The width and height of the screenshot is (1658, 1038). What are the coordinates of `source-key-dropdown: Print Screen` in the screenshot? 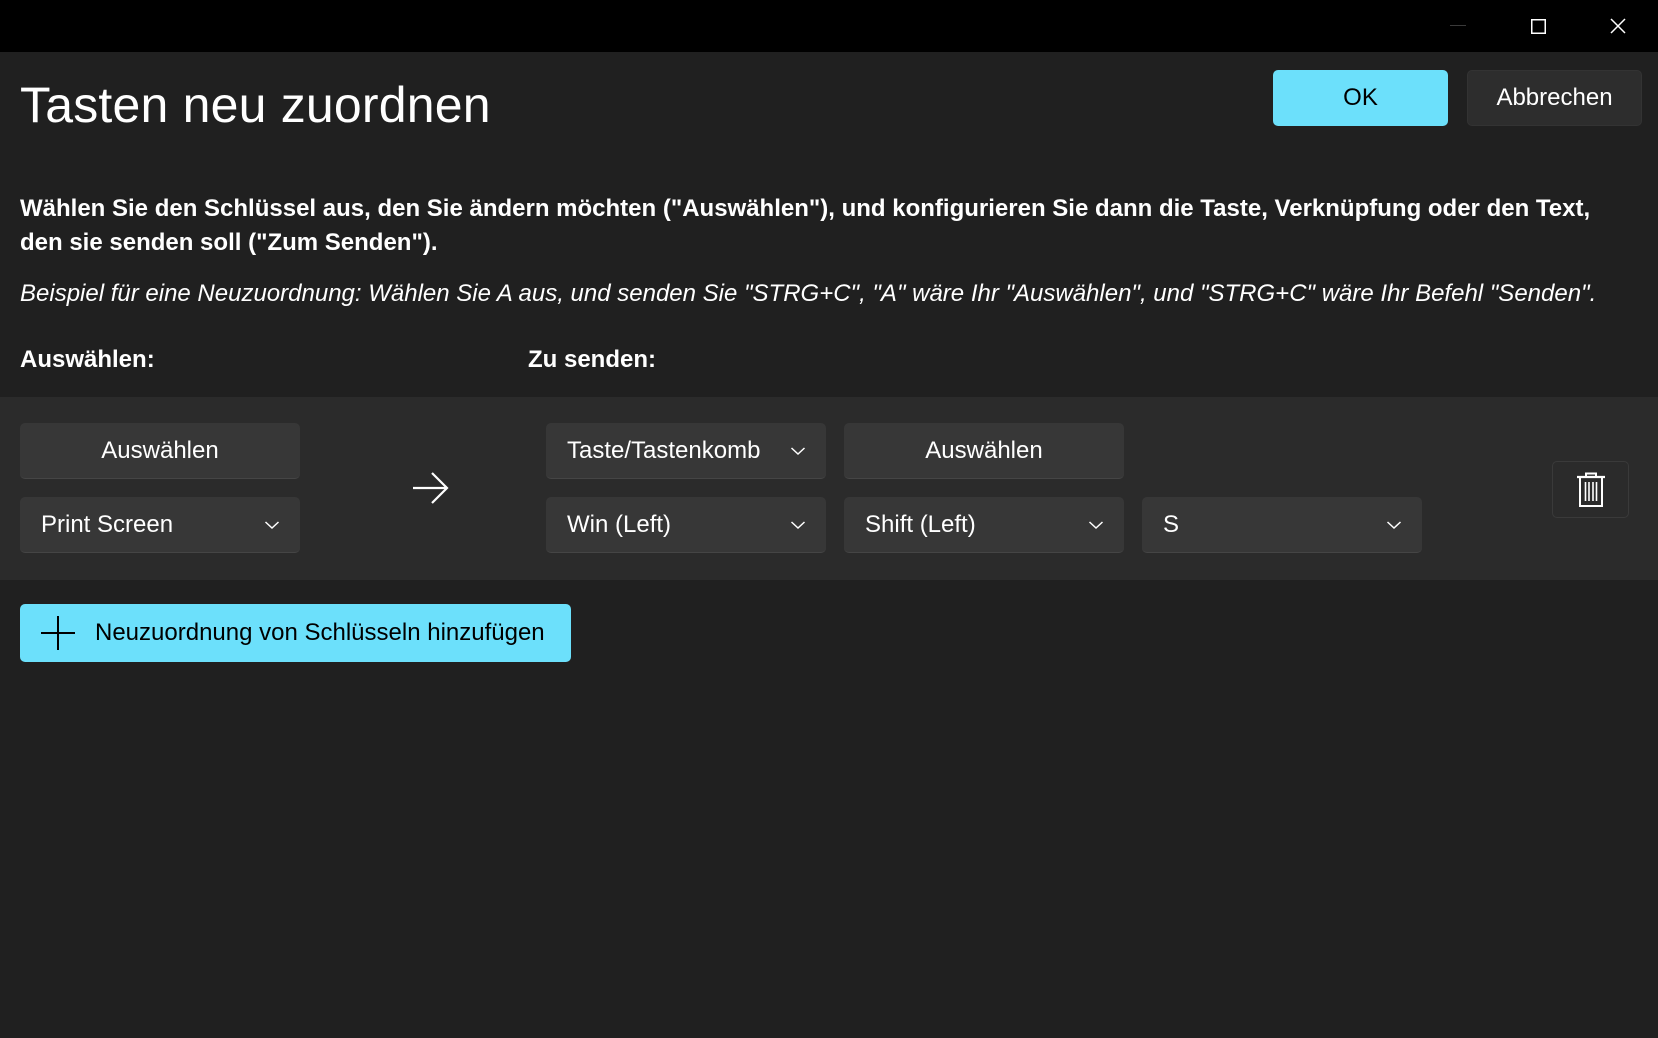 It's located at (160, 525).